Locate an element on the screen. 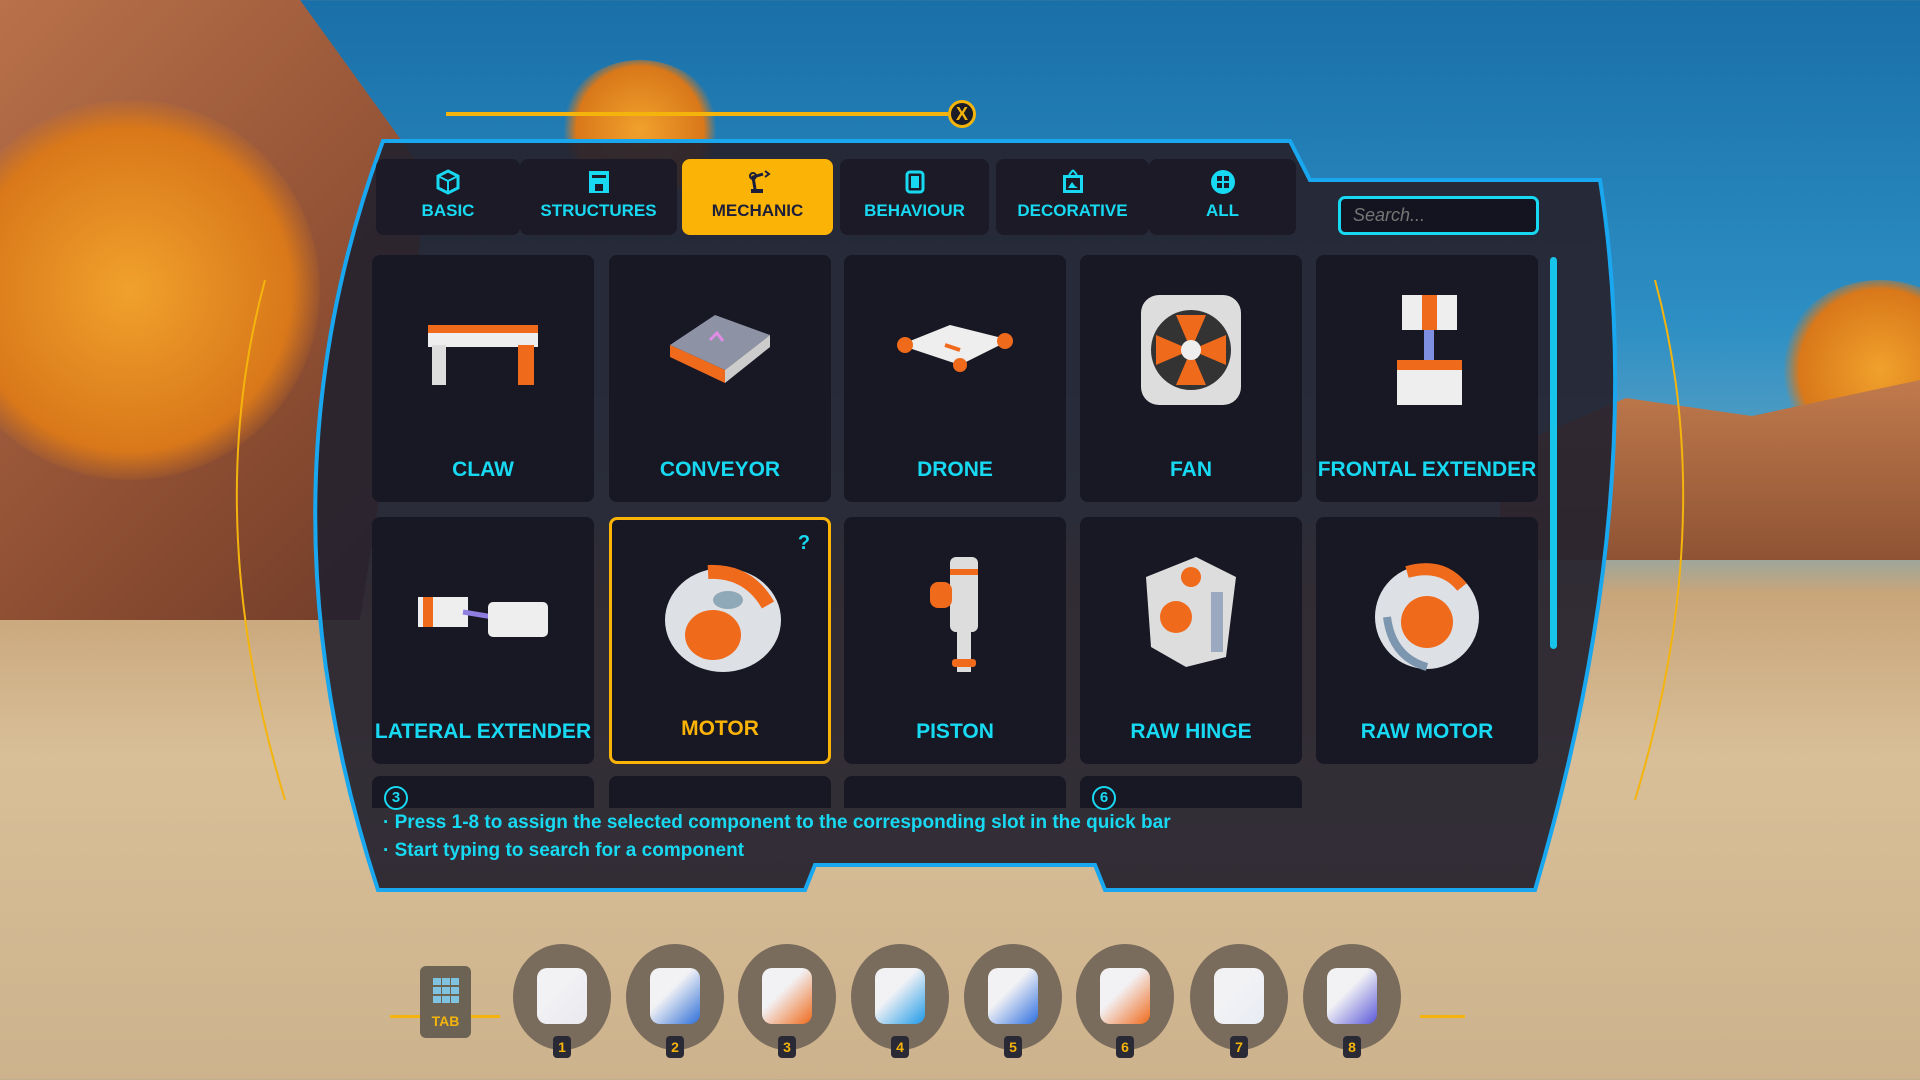 Image resolution: width=1920 pixels, height=1080 pixels. slot-number: 5 is located at coordinates (1013, 1047).